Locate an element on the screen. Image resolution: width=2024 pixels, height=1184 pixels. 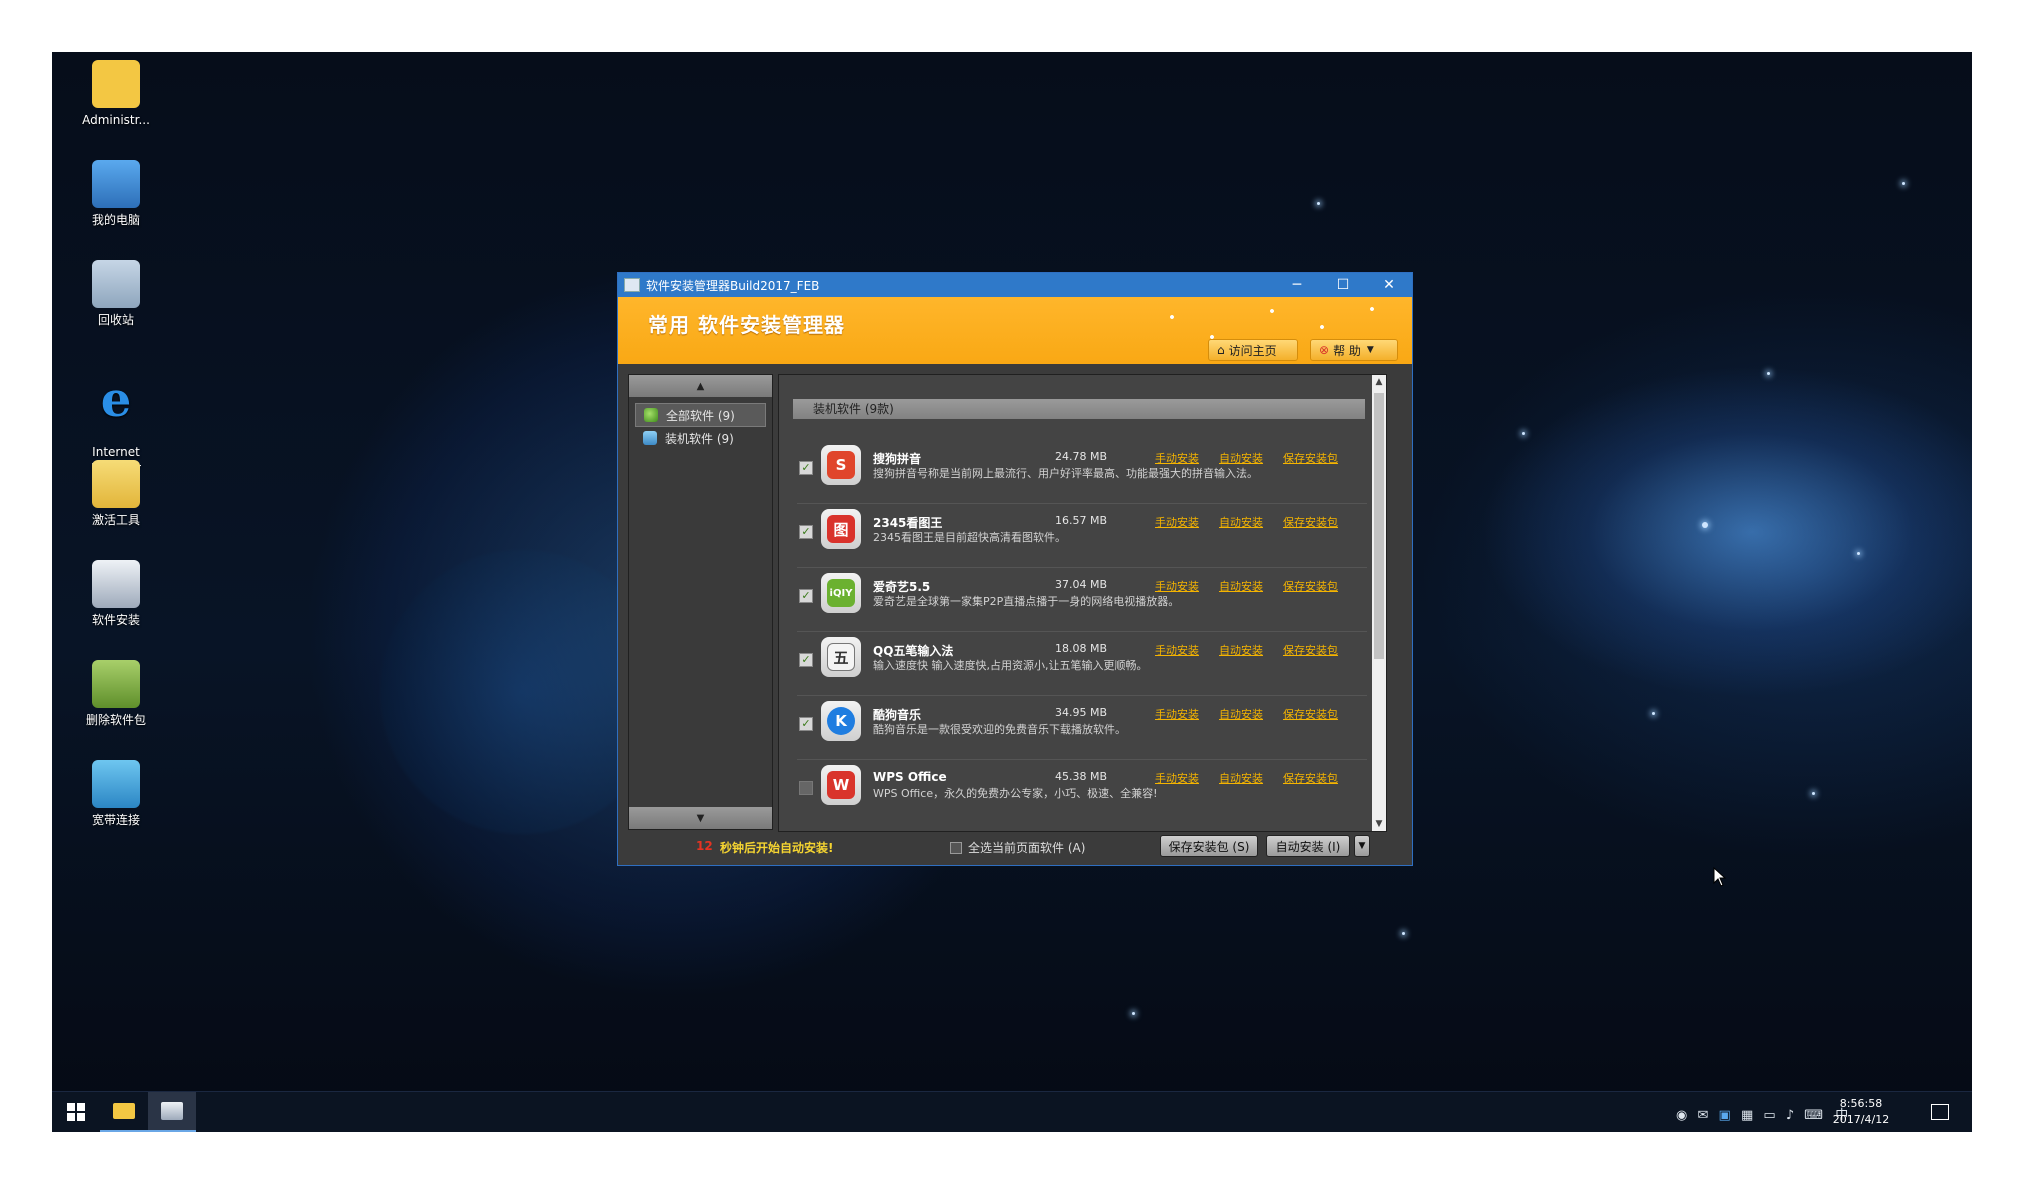
user-folder-icon is located at coordinates (116, 84).